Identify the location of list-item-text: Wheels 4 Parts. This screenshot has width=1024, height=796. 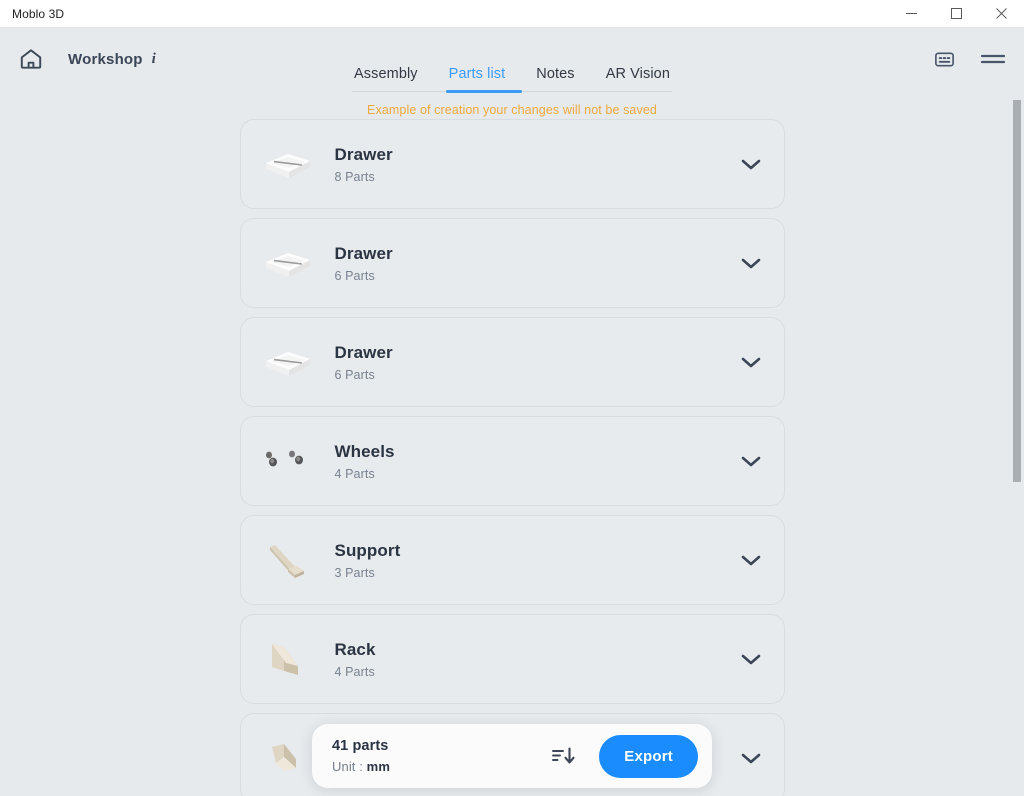
(365, 460).